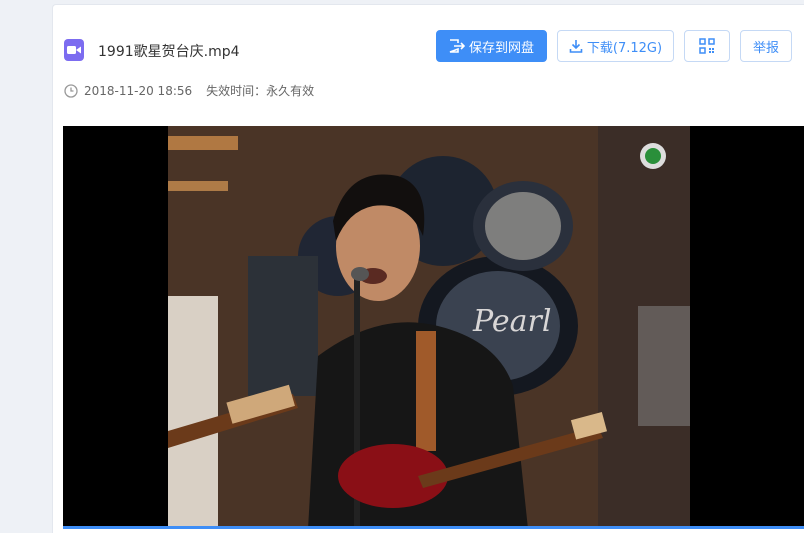 This screenshot has width=804, height=533. Describe the element at coordinates (74, 50) in the screenshot. I see `video-file-icon` at that location.